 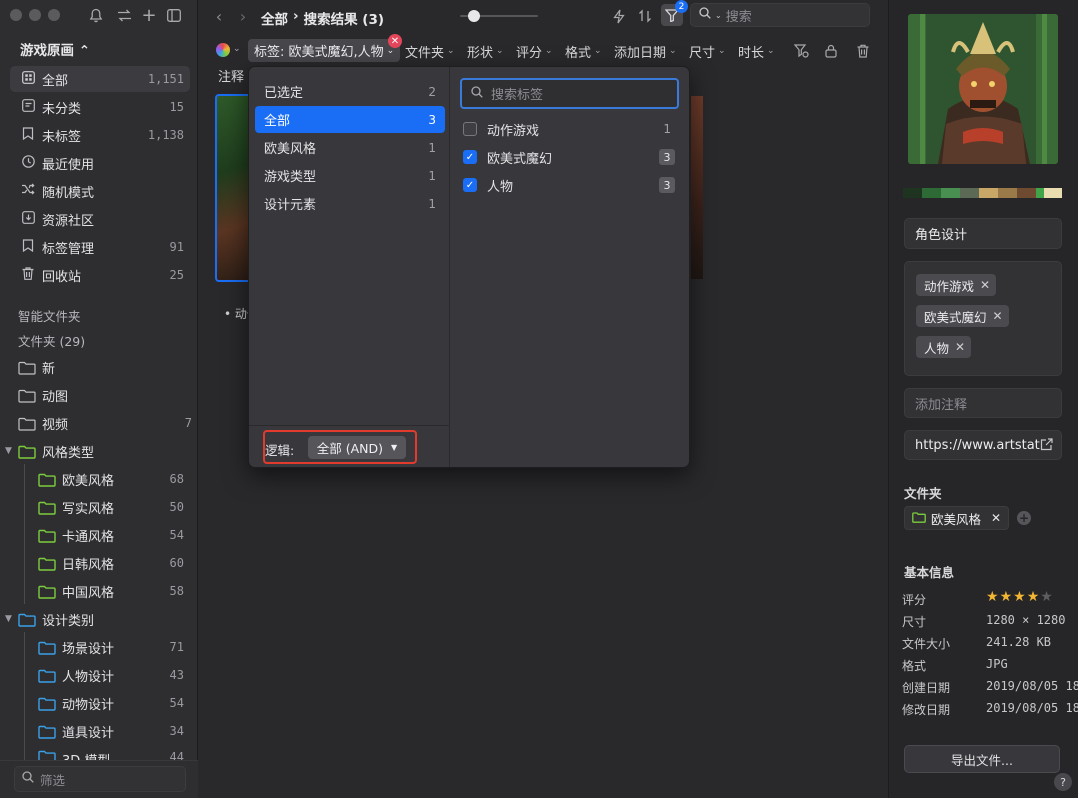 What do you see at coordinates (619, 16) in the screenshot?
I see `lightning-icon` at bounding box center [619, 16].